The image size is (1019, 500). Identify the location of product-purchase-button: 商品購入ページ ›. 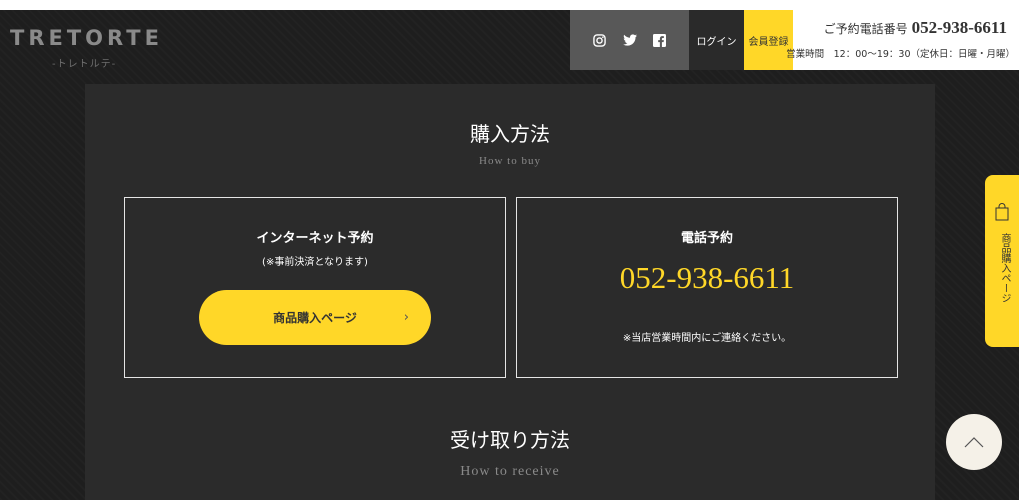
(315, 317).